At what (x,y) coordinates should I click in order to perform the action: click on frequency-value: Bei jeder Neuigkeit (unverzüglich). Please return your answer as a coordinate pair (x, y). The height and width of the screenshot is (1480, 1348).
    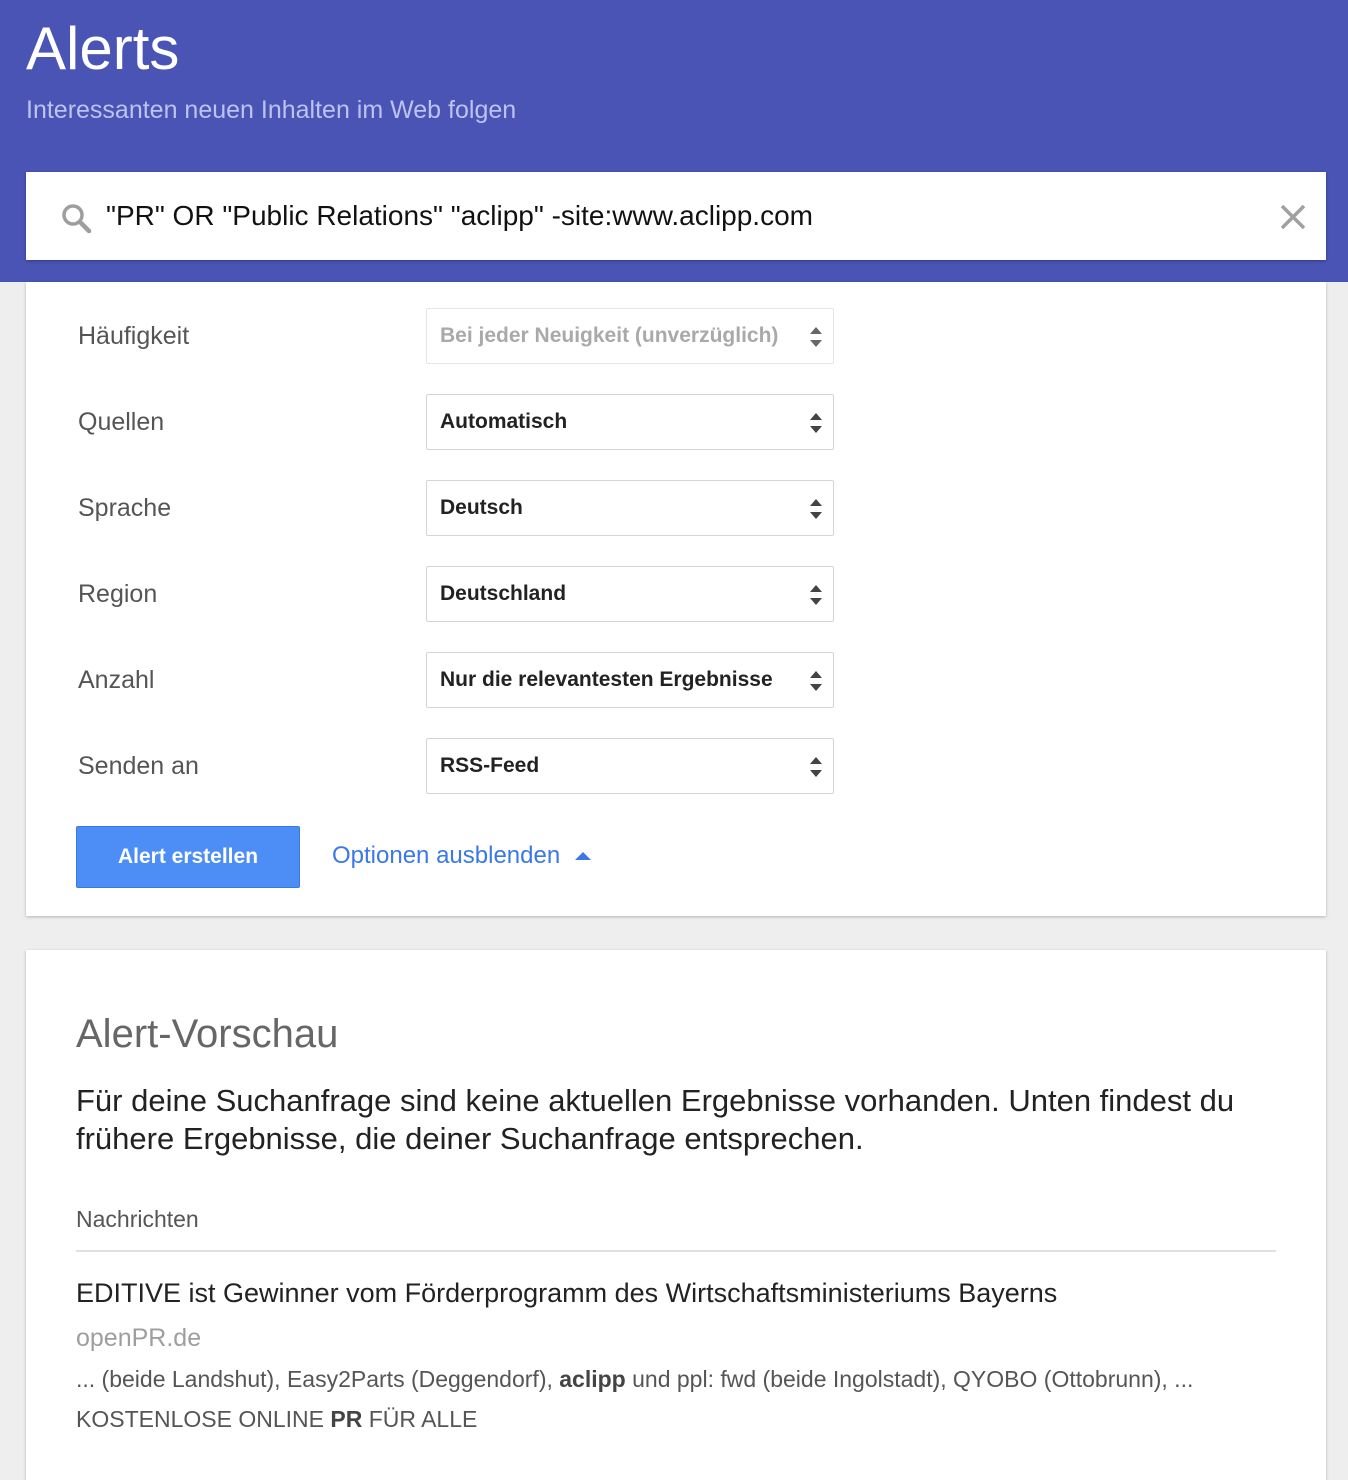
    Looking at the image, I should click on (609, 335).